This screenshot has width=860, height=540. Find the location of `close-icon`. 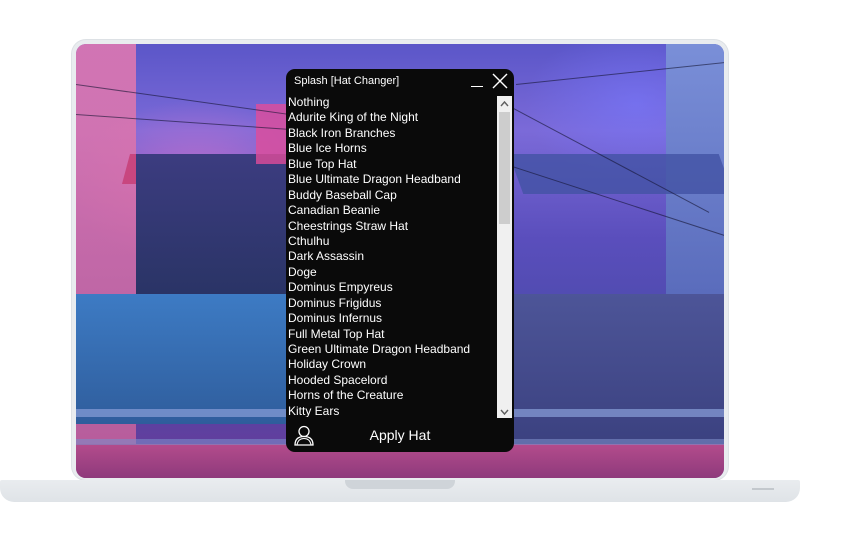

close-icon is located at coordinates (500, 81).